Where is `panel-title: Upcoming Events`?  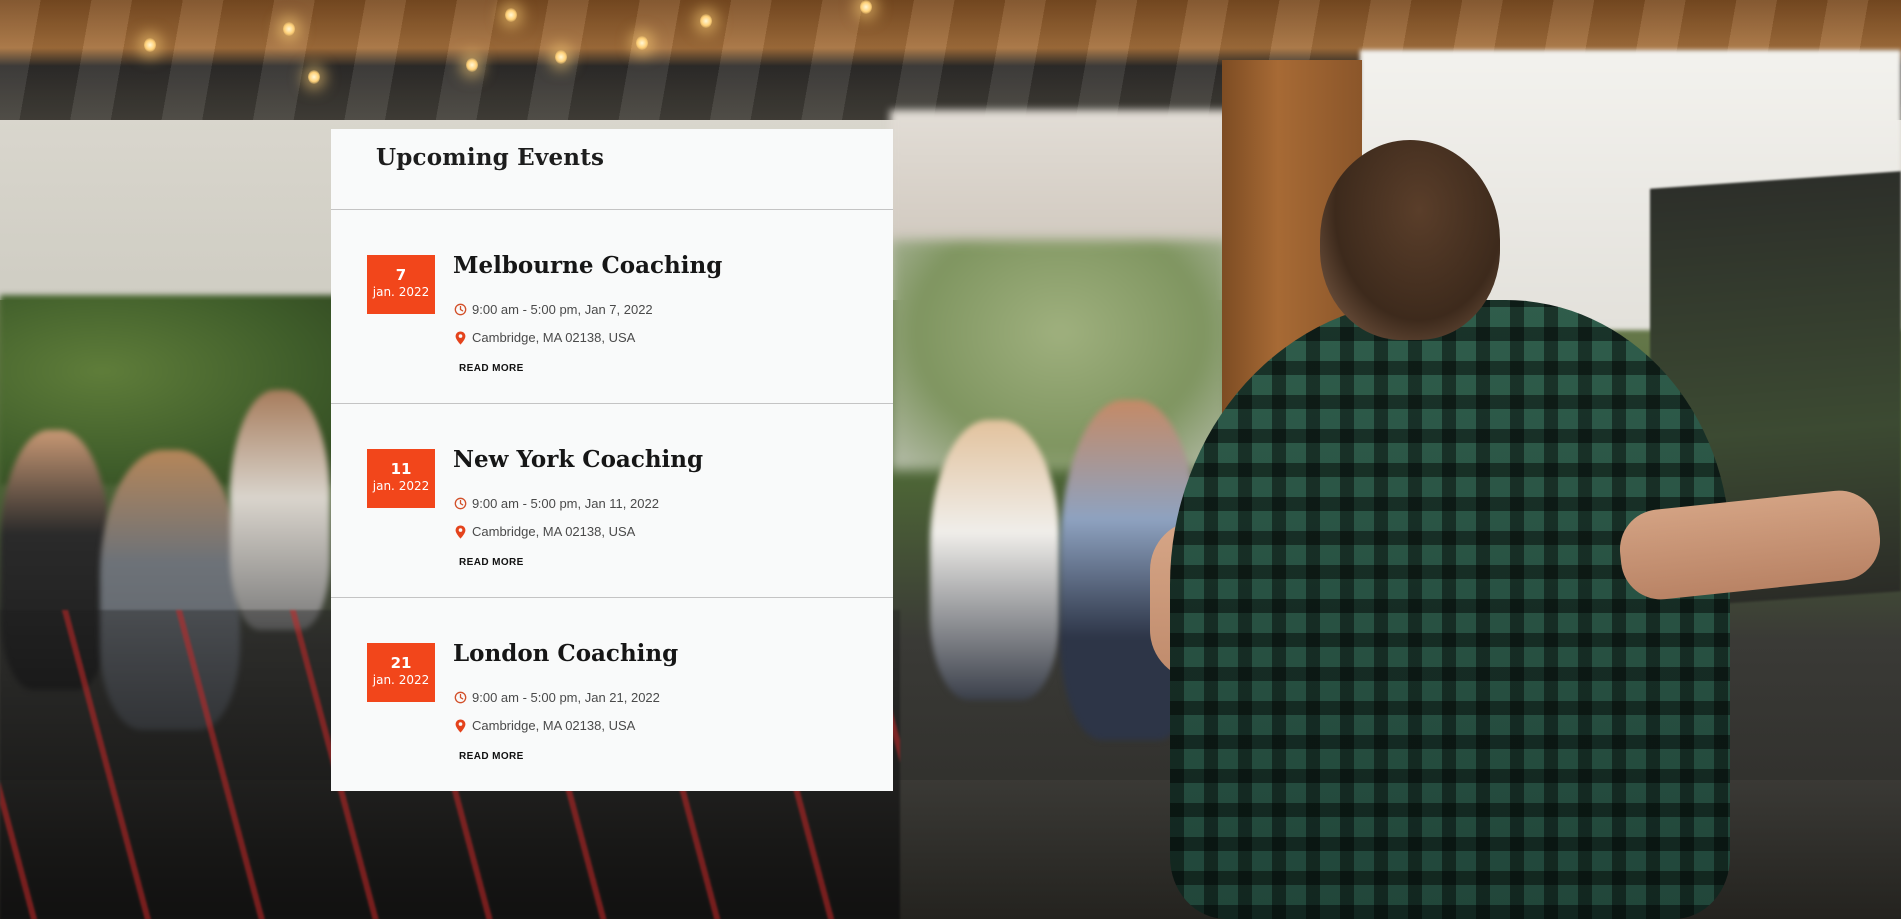 panel-title: Upcoming Events is located at coordinates (490, 157).